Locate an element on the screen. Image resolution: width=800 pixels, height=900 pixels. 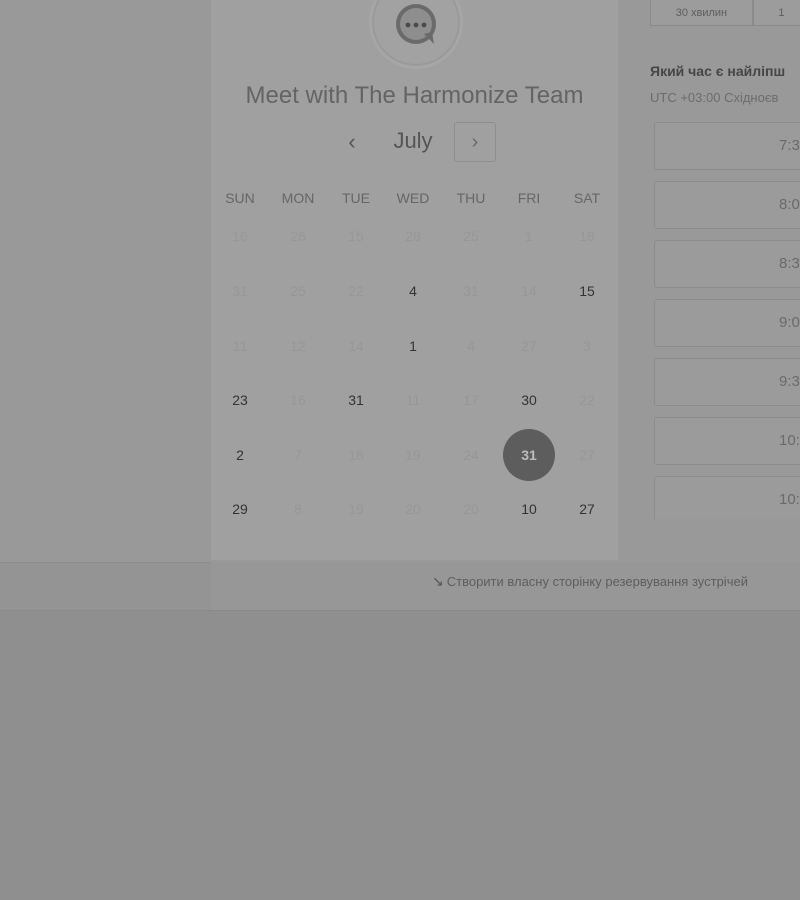
time-slot-label: 8:3 is located at coordinates (789, 263).